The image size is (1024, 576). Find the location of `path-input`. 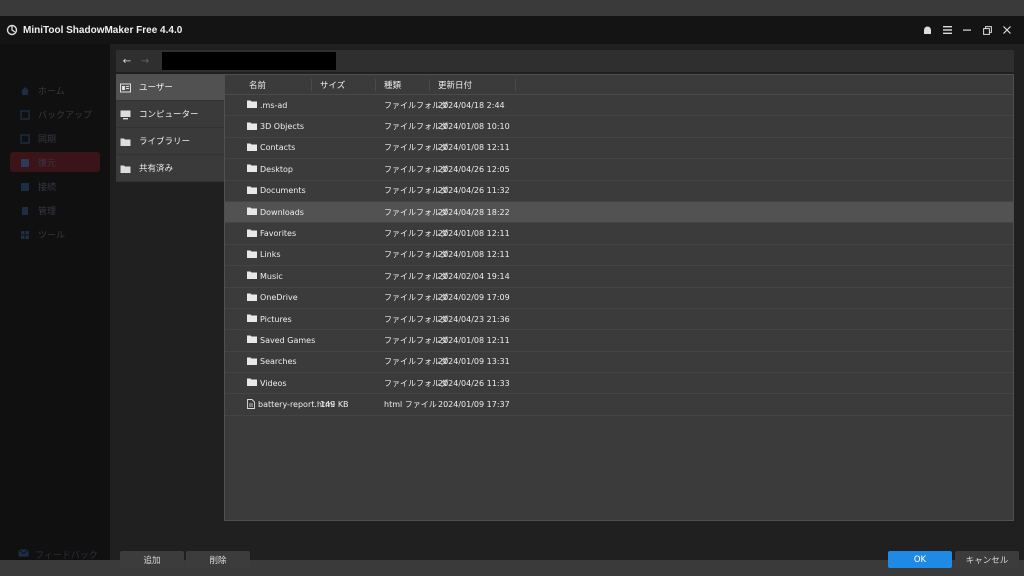

path-input is located at coordinates (249, 61).